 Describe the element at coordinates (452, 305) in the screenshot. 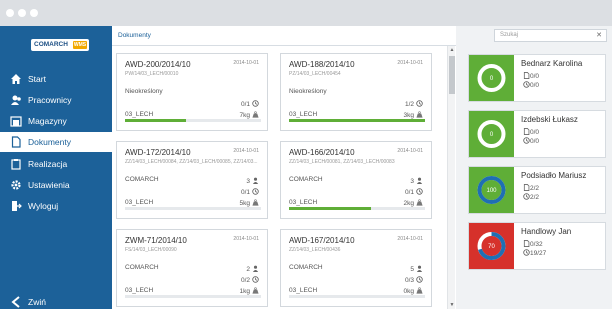

I see `scroll-down-icon: ▼` at that location.